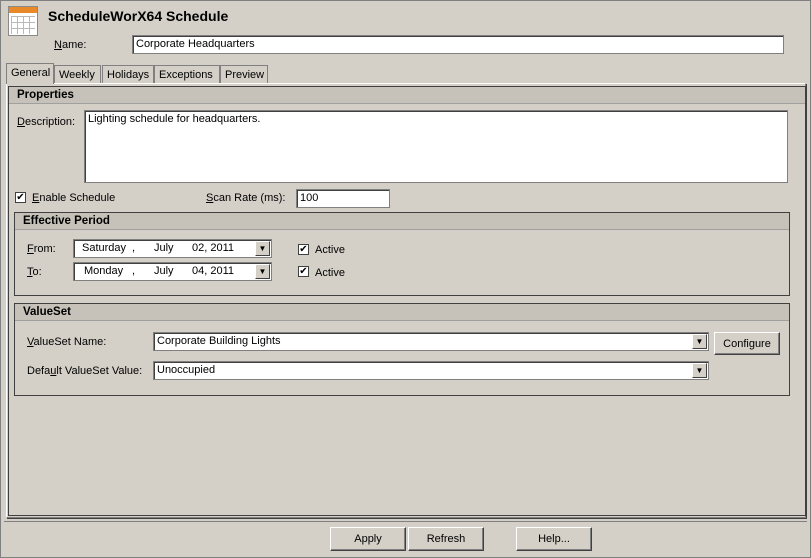 The image size is (811, 558). I want to click on from-sep: ,, so click(134, 248).